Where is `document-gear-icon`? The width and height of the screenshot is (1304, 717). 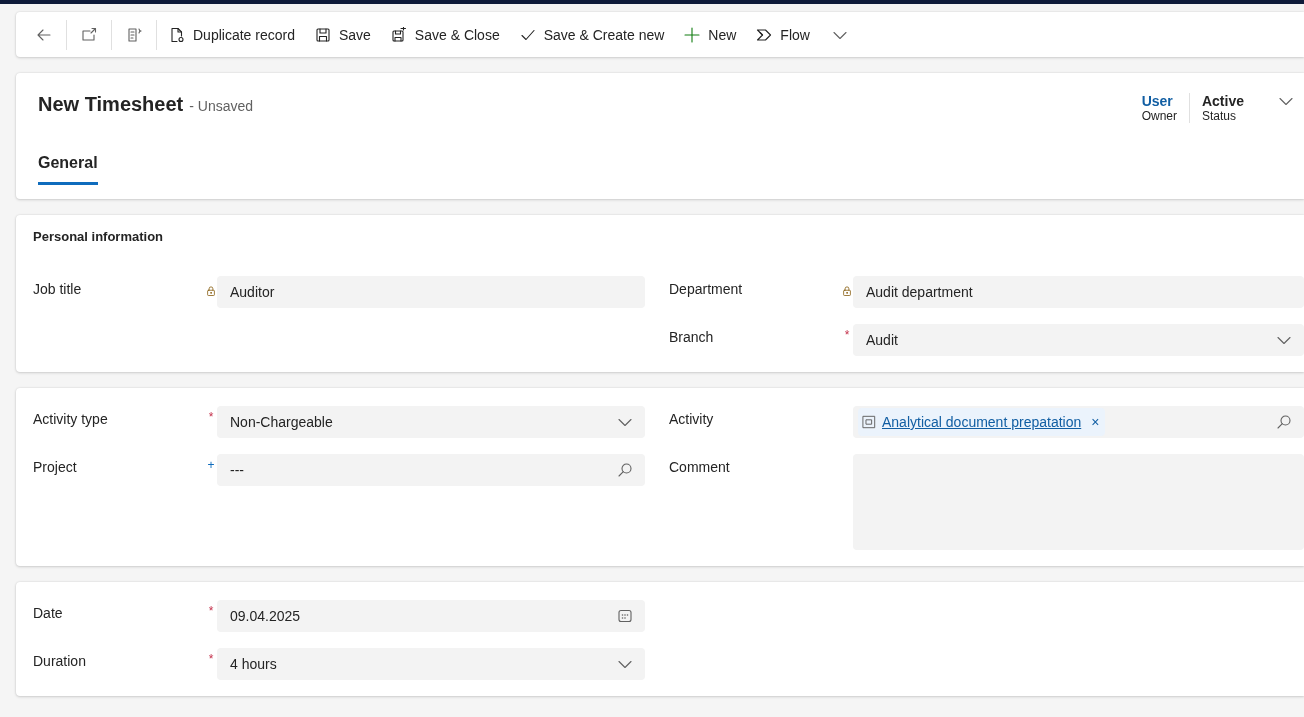 document-gear-icon is located at coordinates (177, 34).